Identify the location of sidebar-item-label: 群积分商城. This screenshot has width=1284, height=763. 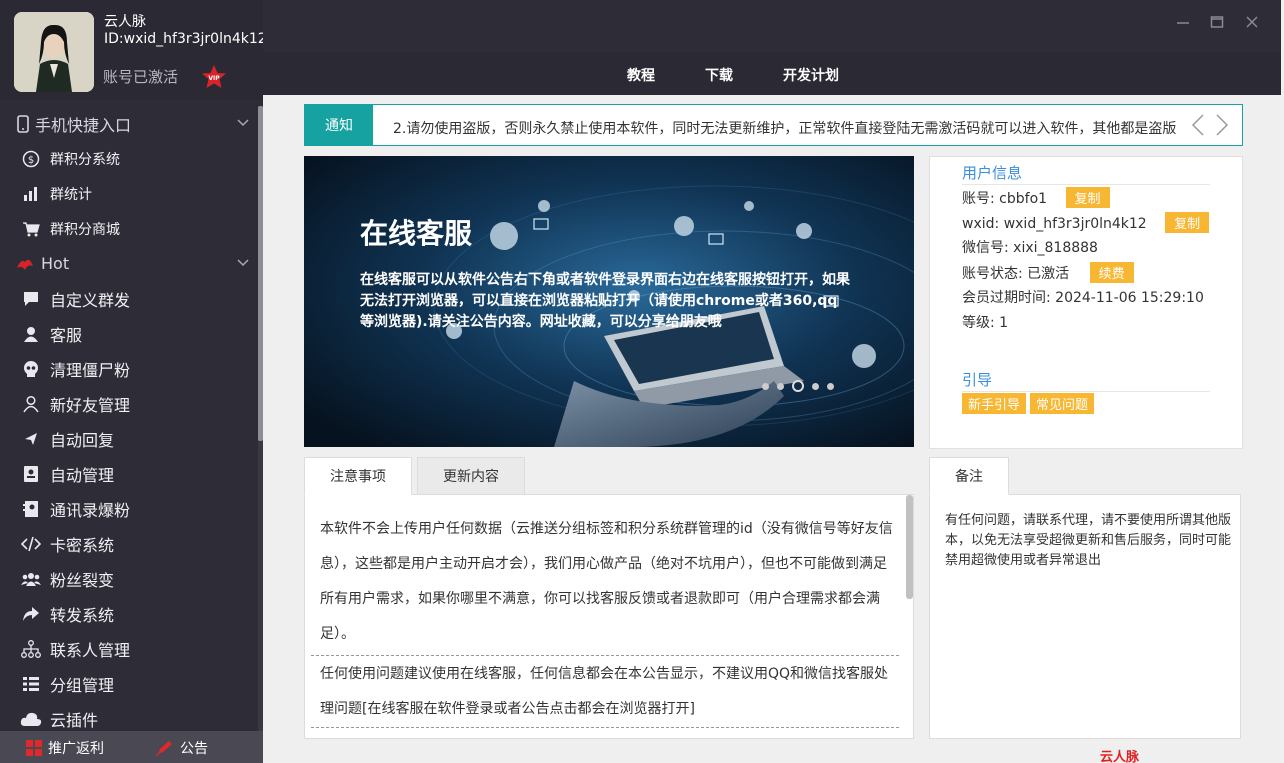
(85, 229).